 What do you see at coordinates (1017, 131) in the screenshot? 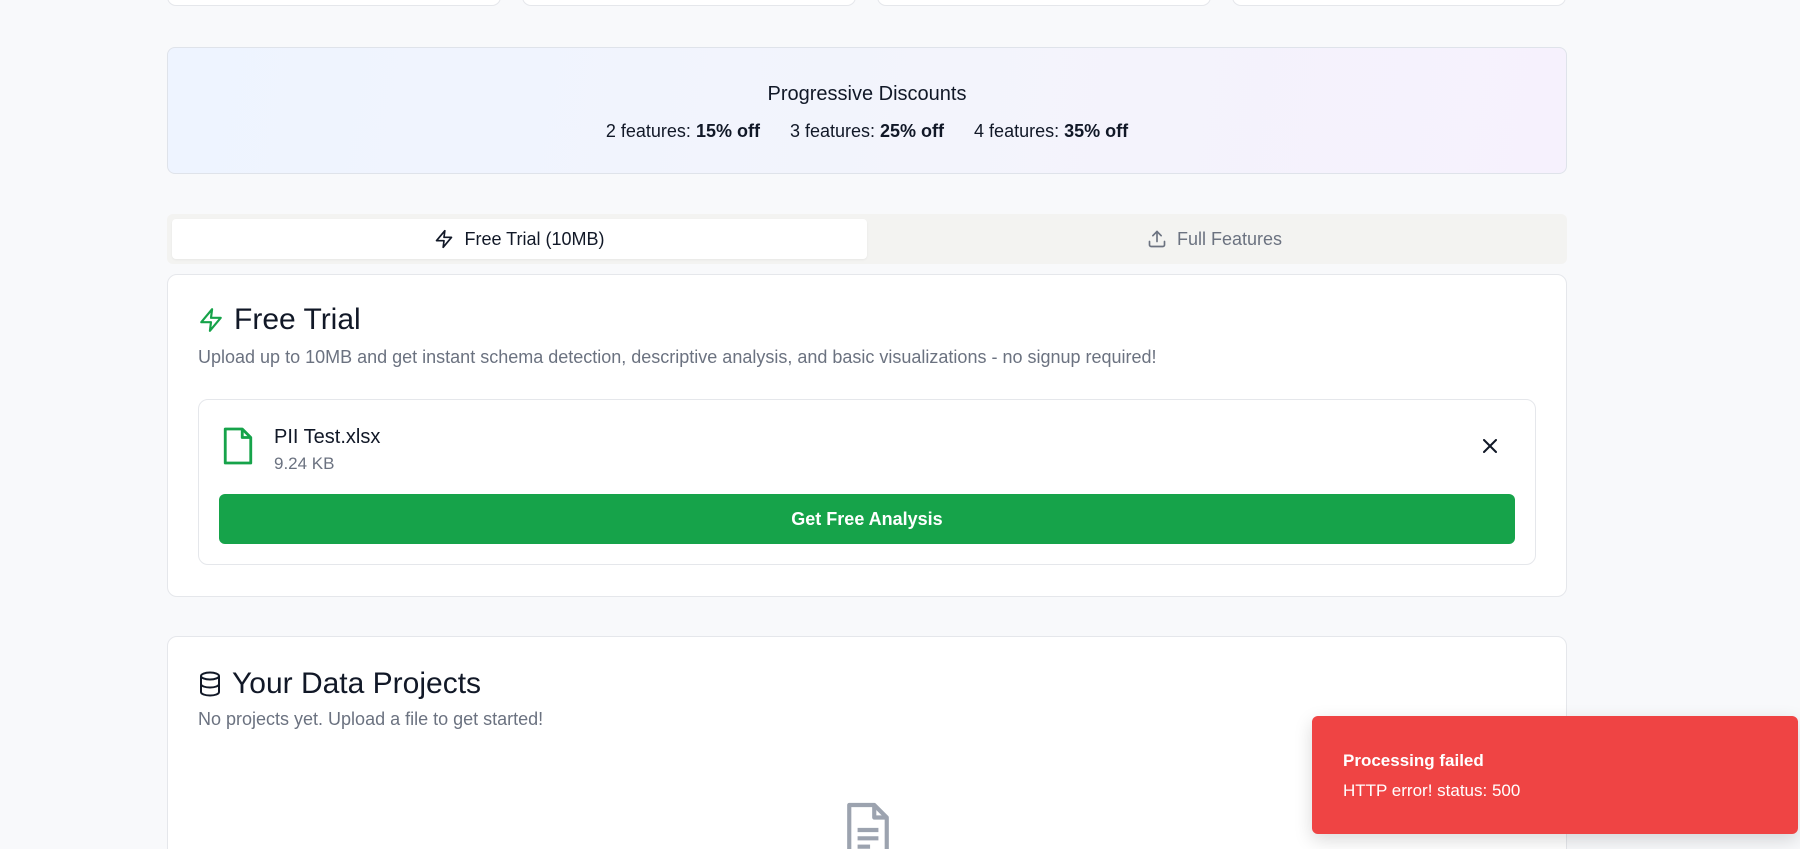
I see `tier-label: 4 features:` at bounding box center [1017, 131].